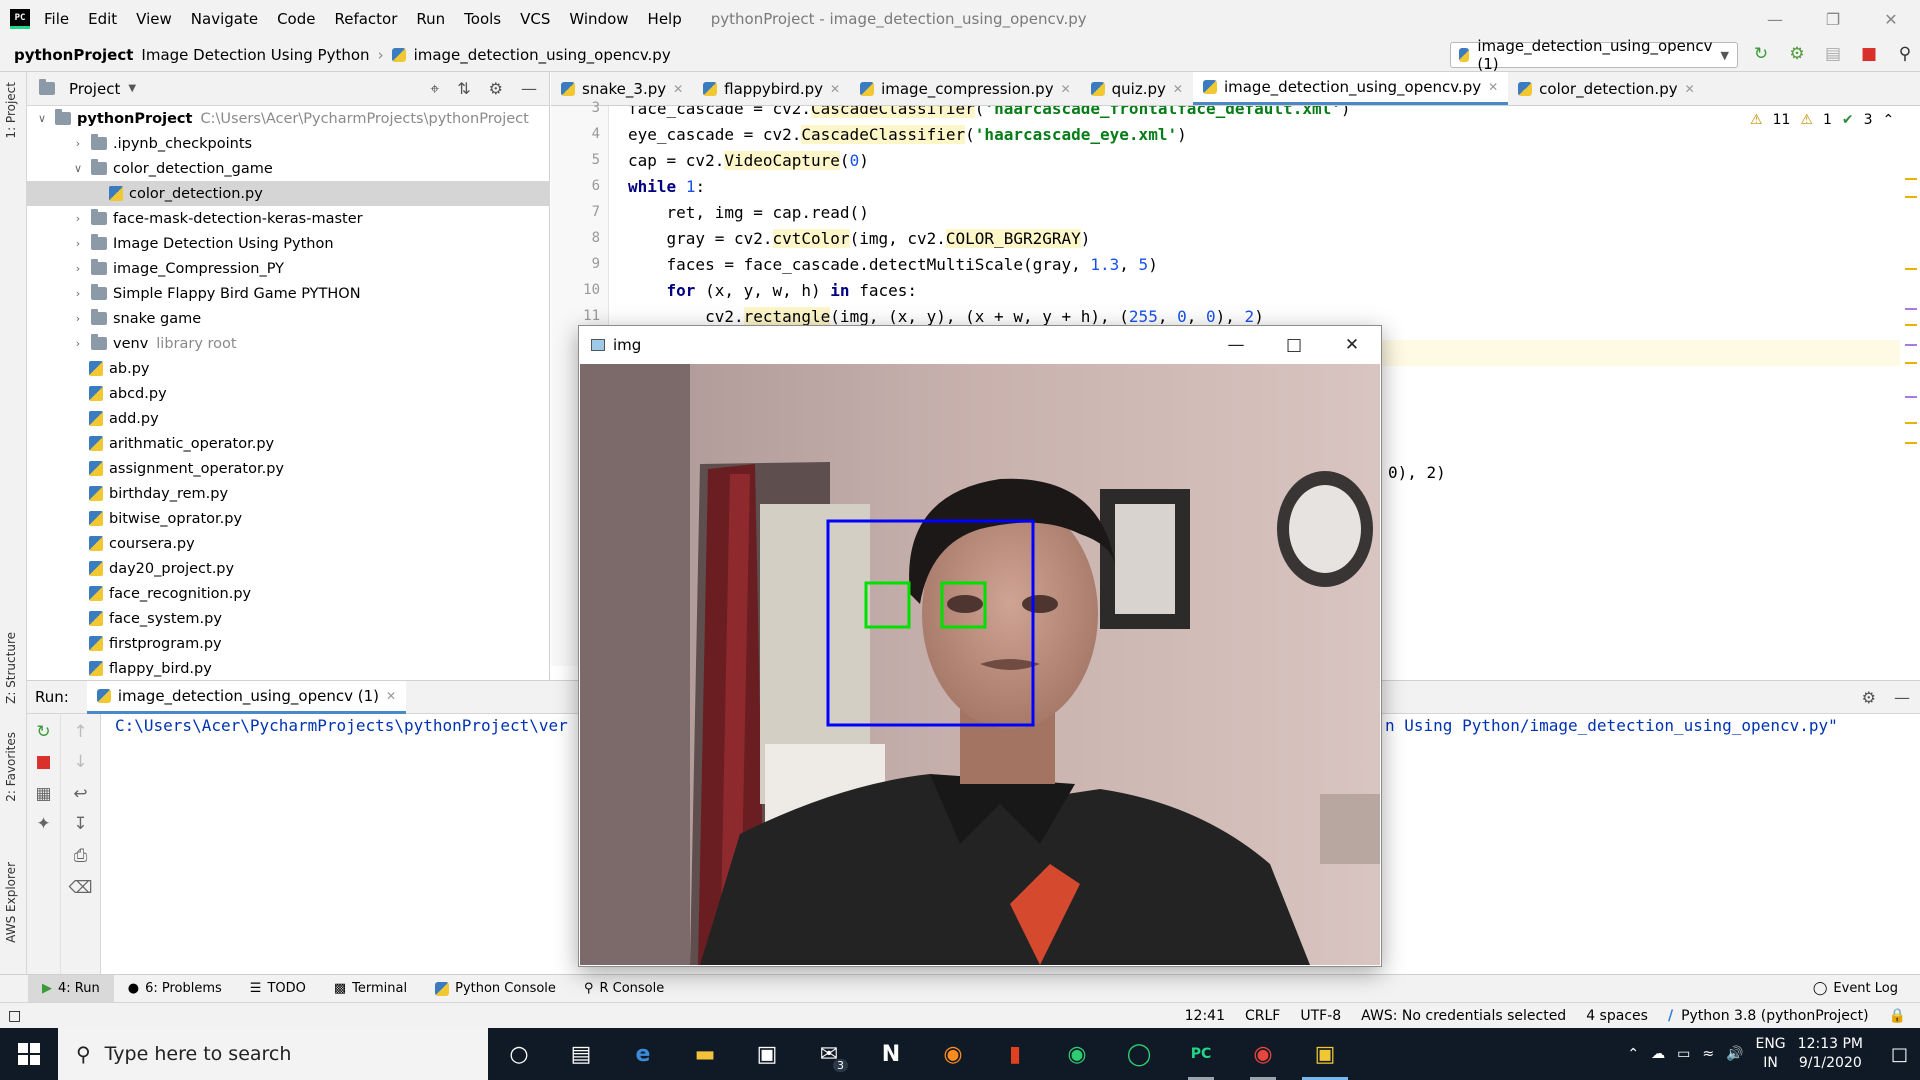 This screenshot has height=1080, width=1920. Describe the element at coordinates (1833, 19) in the screenshot. I see `restore-icon: ❐` at that location.